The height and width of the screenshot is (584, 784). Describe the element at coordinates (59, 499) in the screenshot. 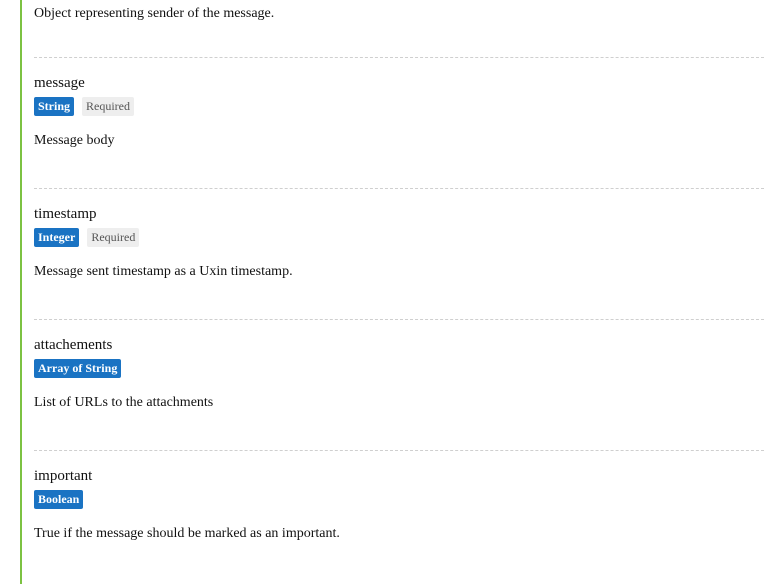

I see `type-badge: Boolean` at that location.